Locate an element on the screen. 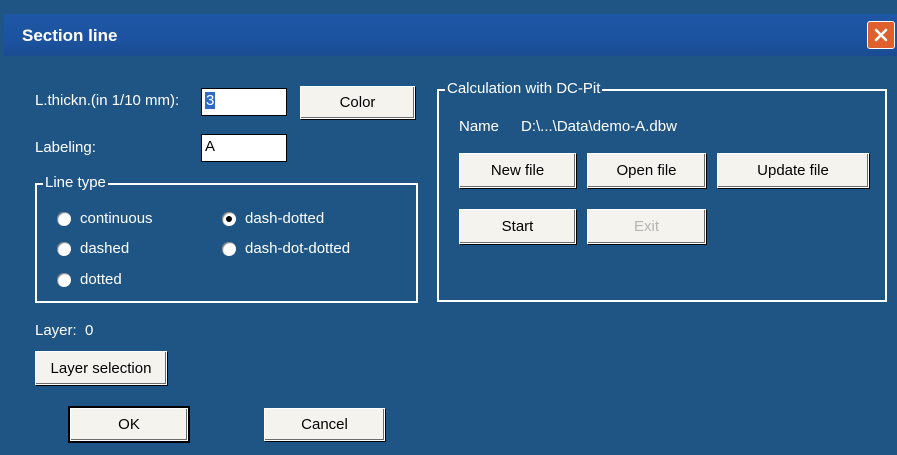 This screenshot has width=897, height=455. labeling-label: Labeling: is located at coordinates (65, 147).